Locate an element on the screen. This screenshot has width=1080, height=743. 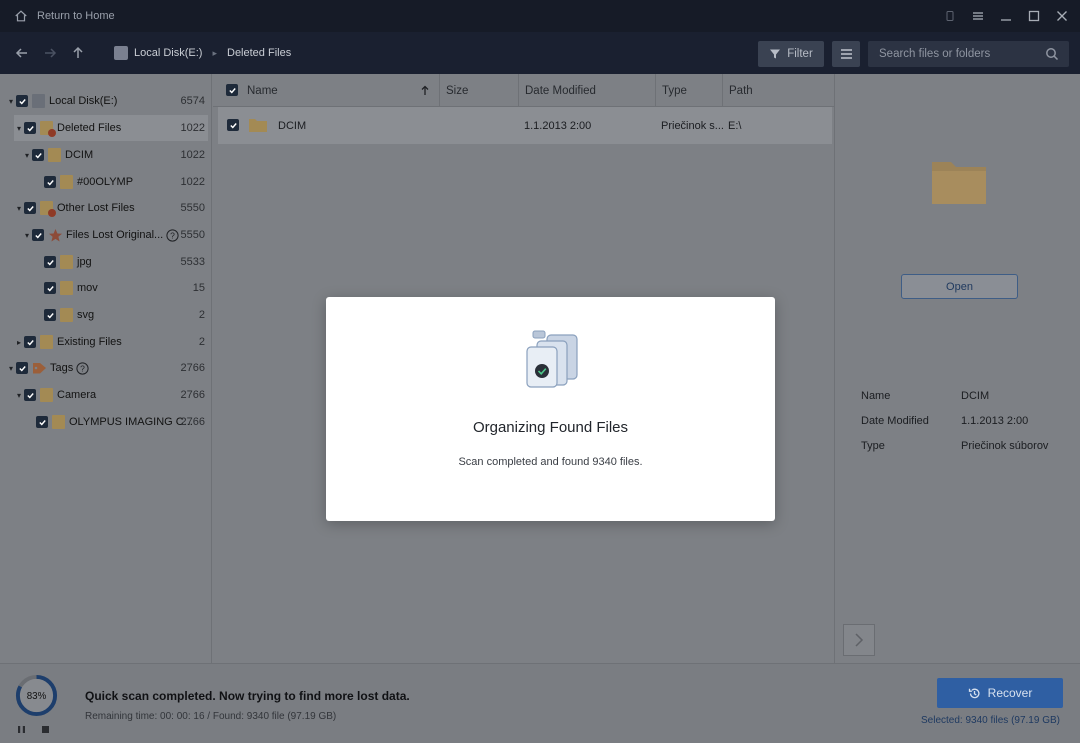
recover-icon is located at coordinates (974, 693).